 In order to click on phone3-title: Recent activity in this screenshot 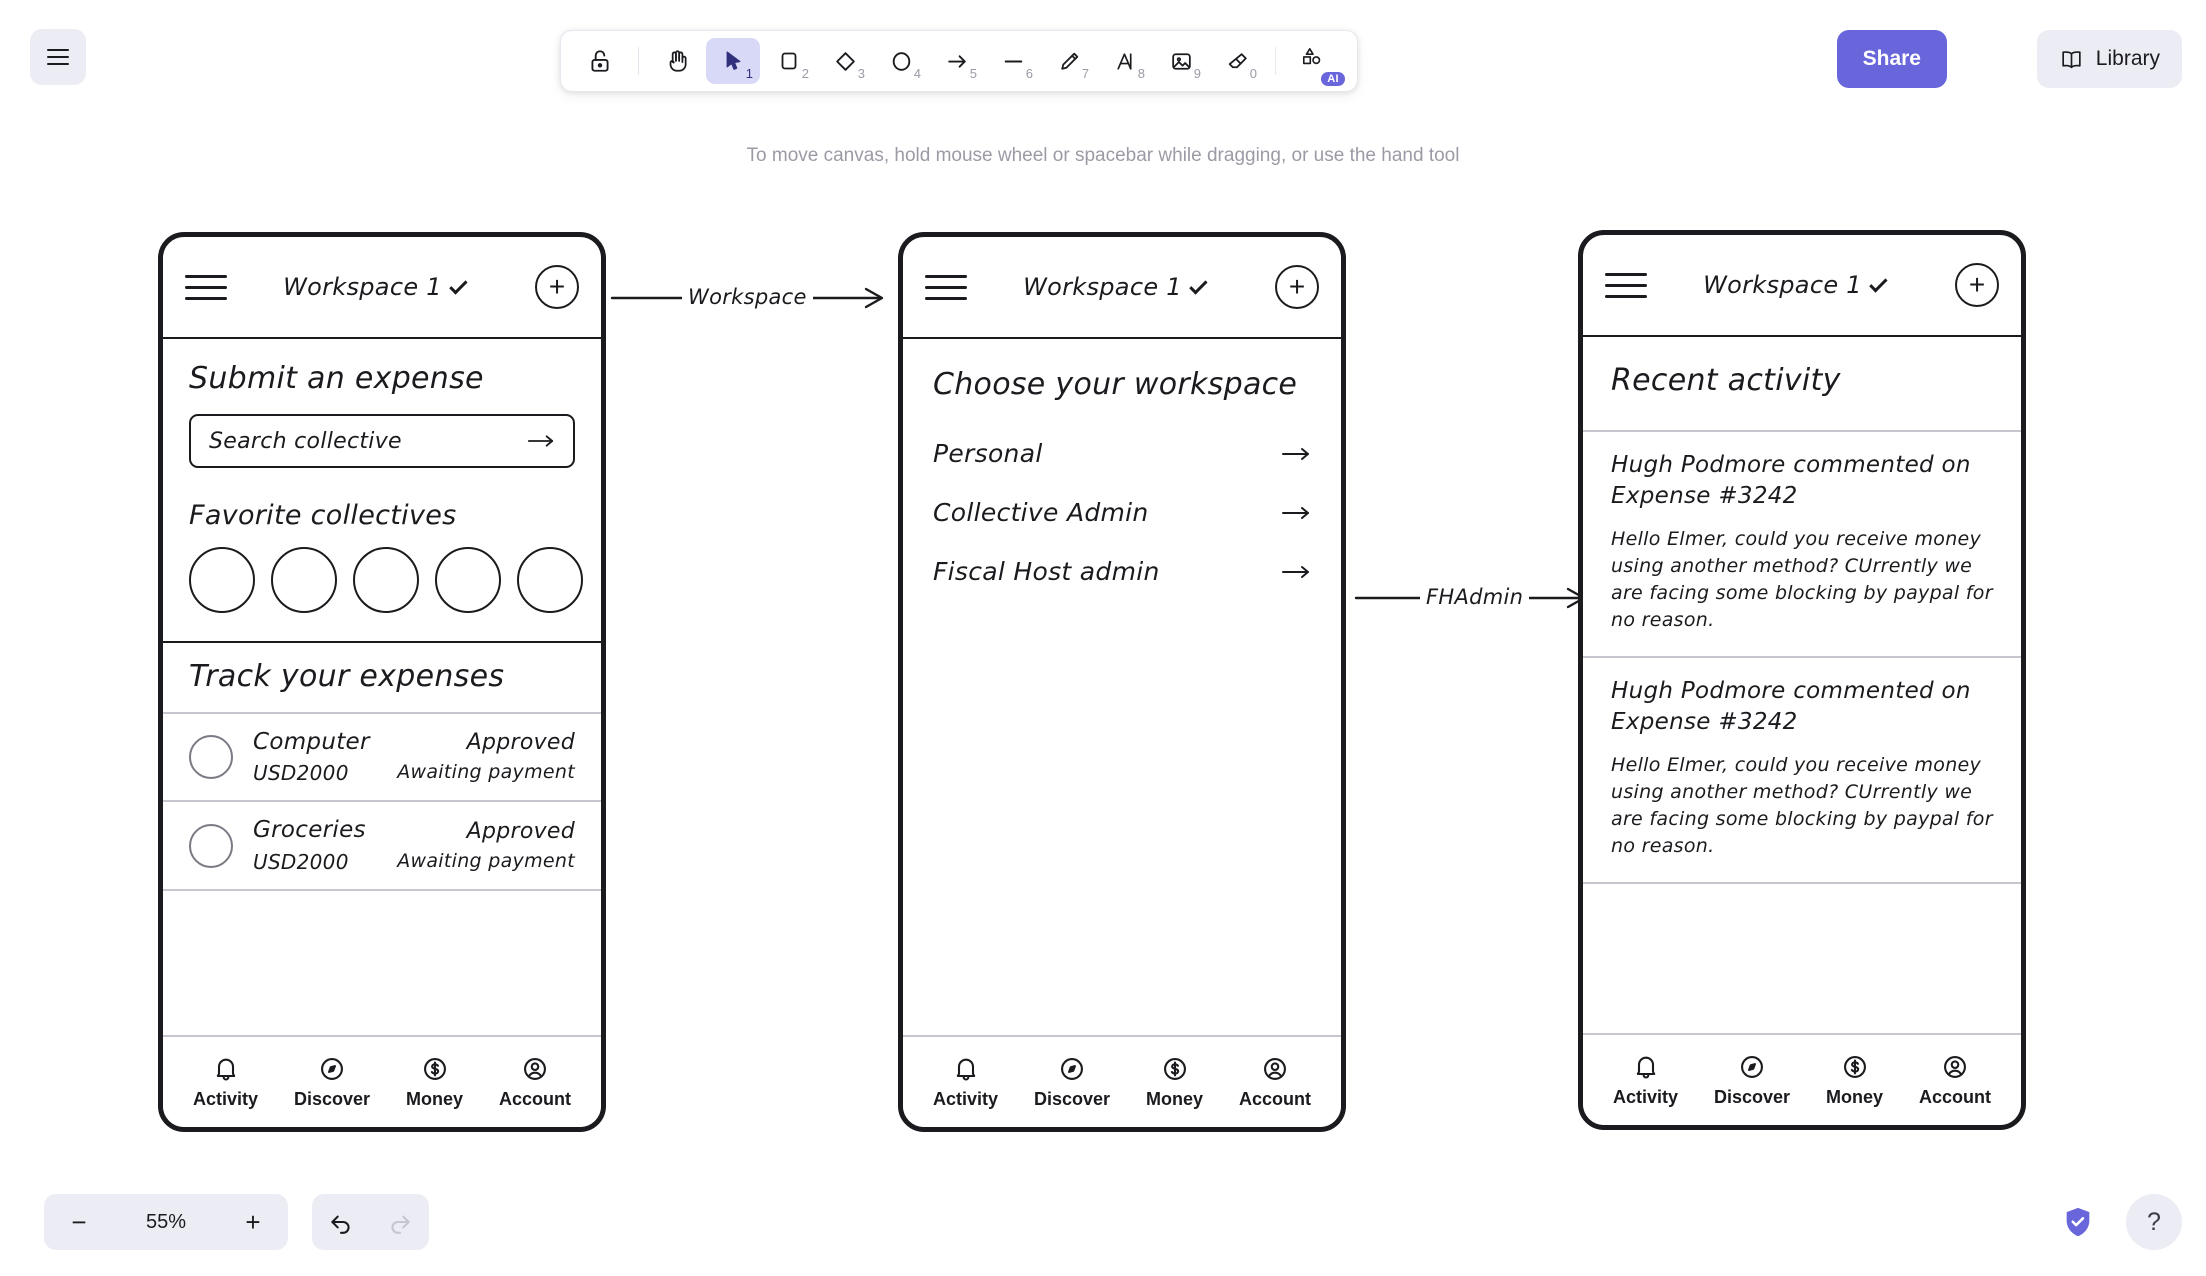, I will do `click(1726, 380)`.